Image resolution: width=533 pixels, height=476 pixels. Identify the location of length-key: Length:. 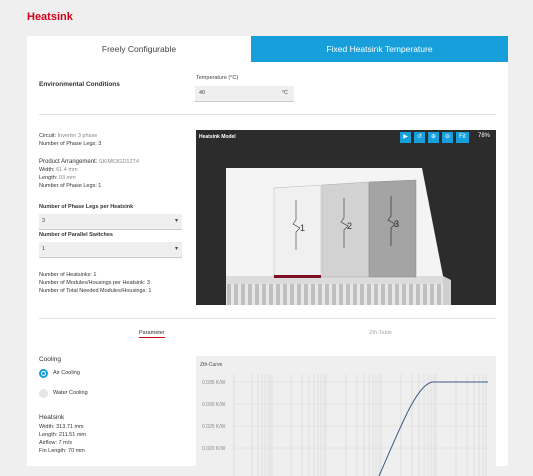
(48, 178).